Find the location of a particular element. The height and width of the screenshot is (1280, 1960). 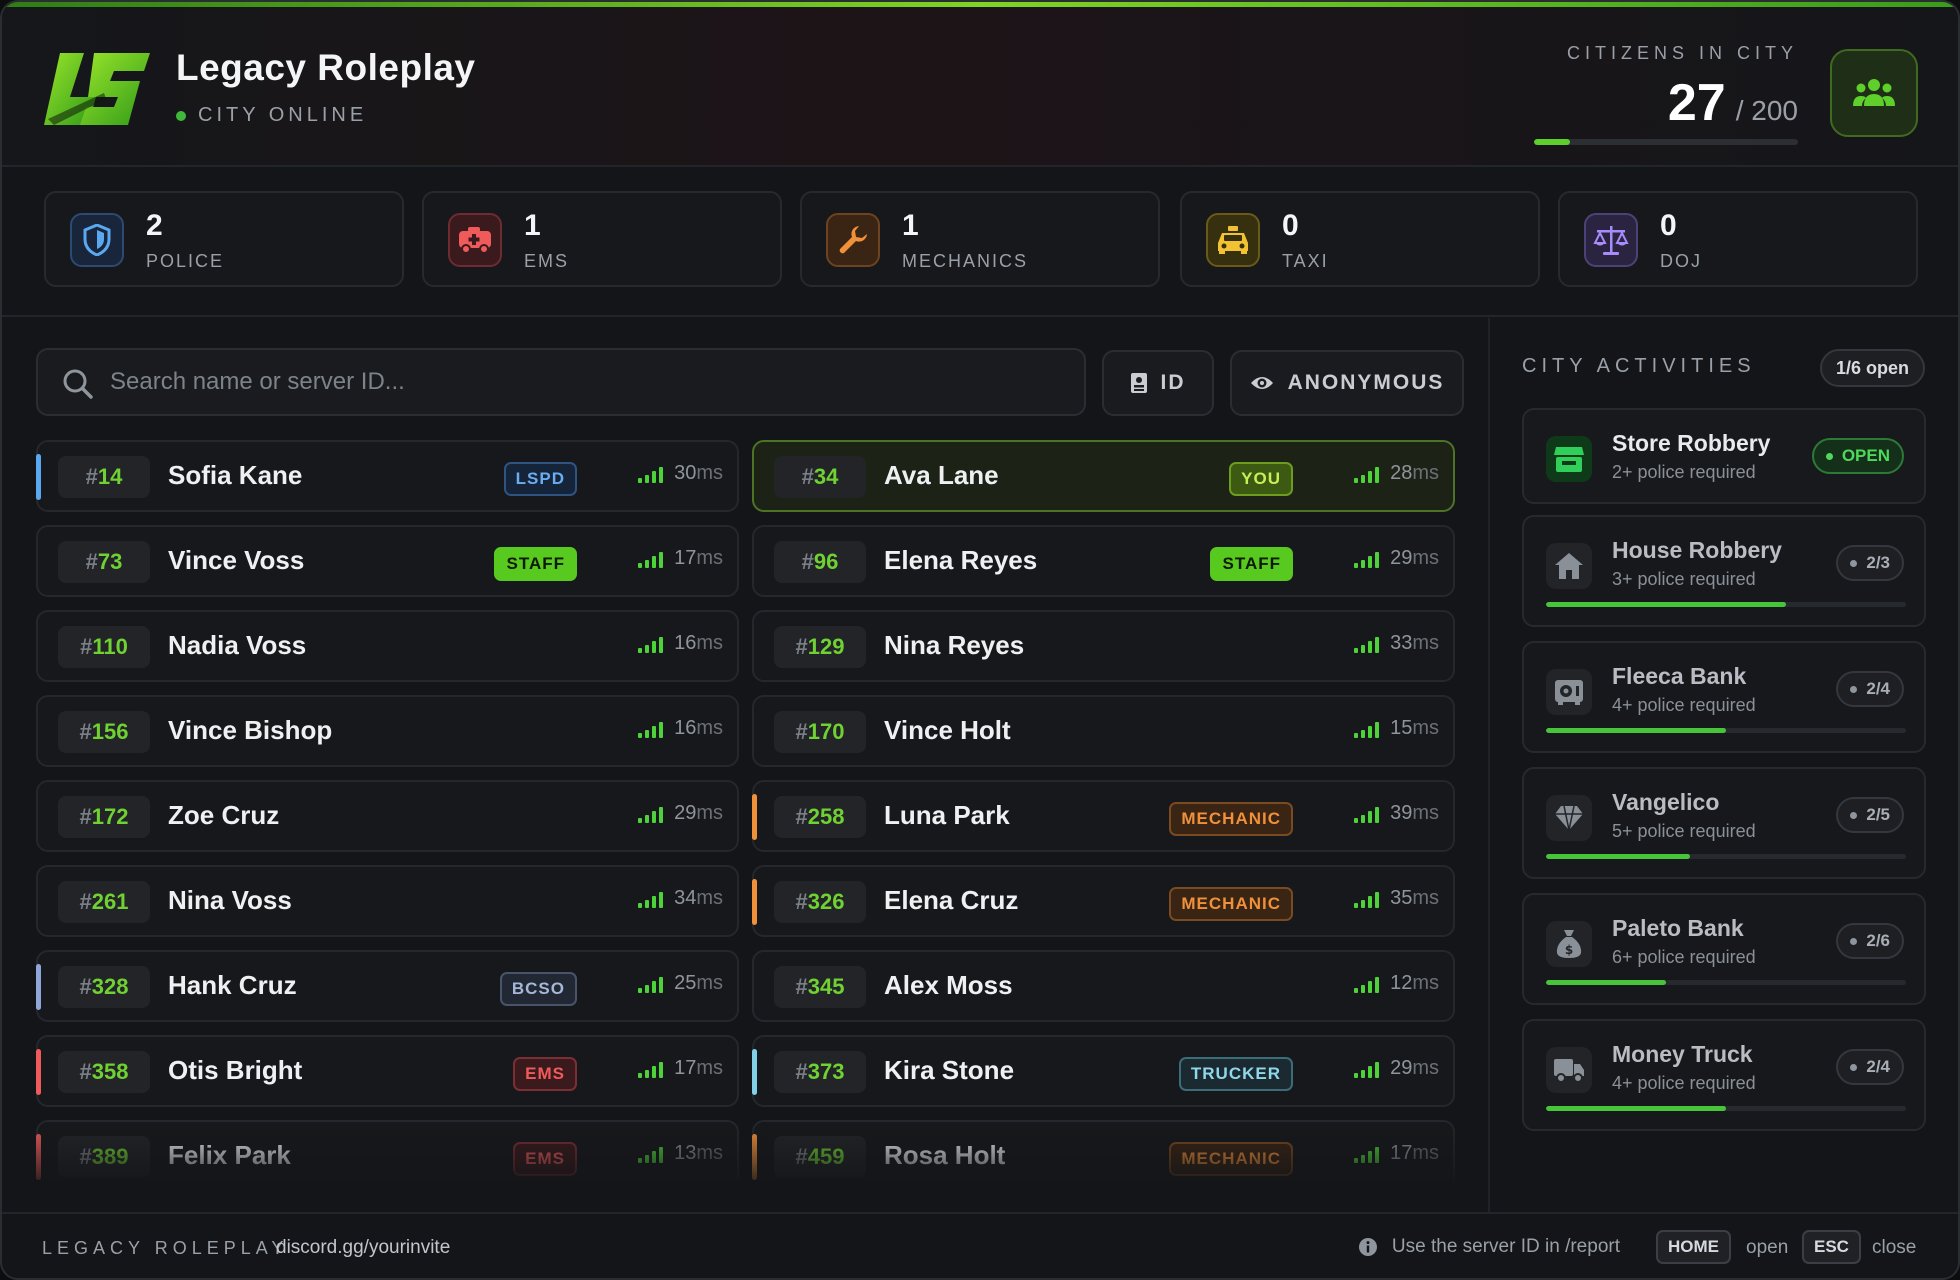

player-name: Vince Holt is located at coordinates (947, 730).